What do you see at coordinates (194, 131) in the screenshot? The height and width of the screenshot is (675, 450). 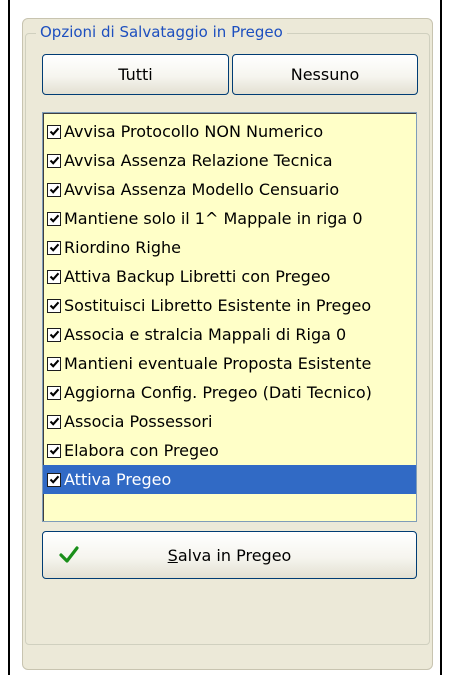 I see `checklist-item-label: Avvisa Protocollo NON Numerico` at bounding box center [194, 131].